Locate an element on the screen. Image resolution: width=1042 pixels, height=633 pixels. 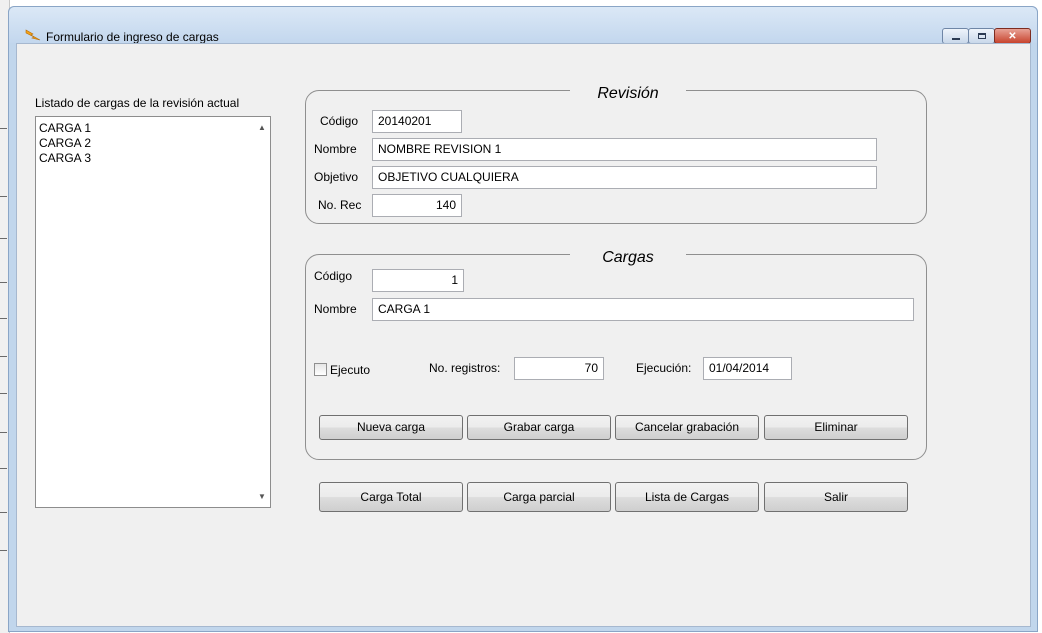
grabar-carga-button: Grabar carga is located at coordinates (539, 427).